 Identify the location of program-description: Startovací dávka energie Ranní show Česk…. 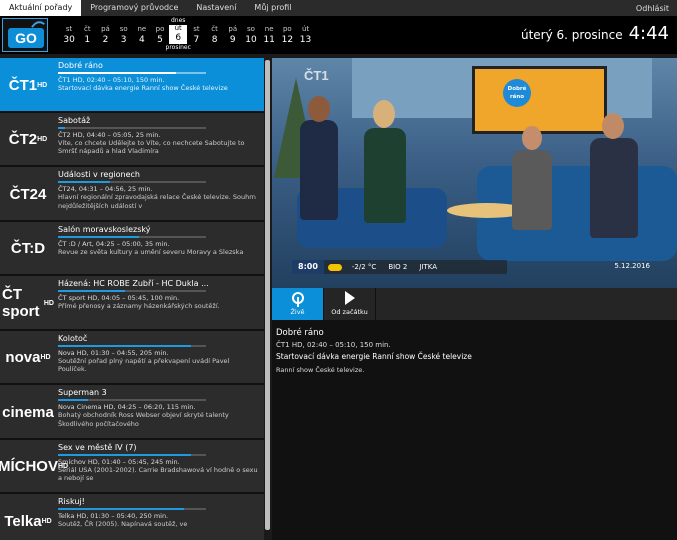
(143, 88).